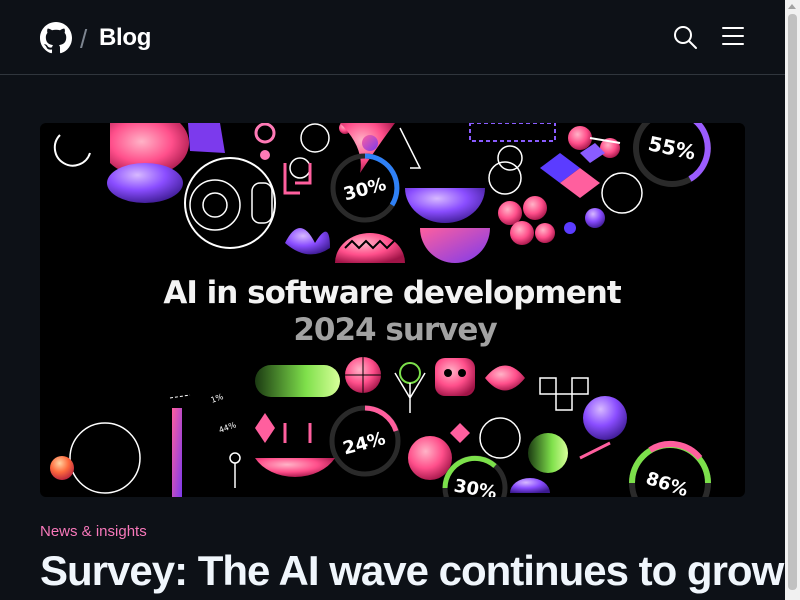 The width and height of the screenshot is (800, 600). What do you see at coordinates (217, 398) in the screenshot?
I see `hero-label-1pct: 1%` at bounding box center [217, 398].